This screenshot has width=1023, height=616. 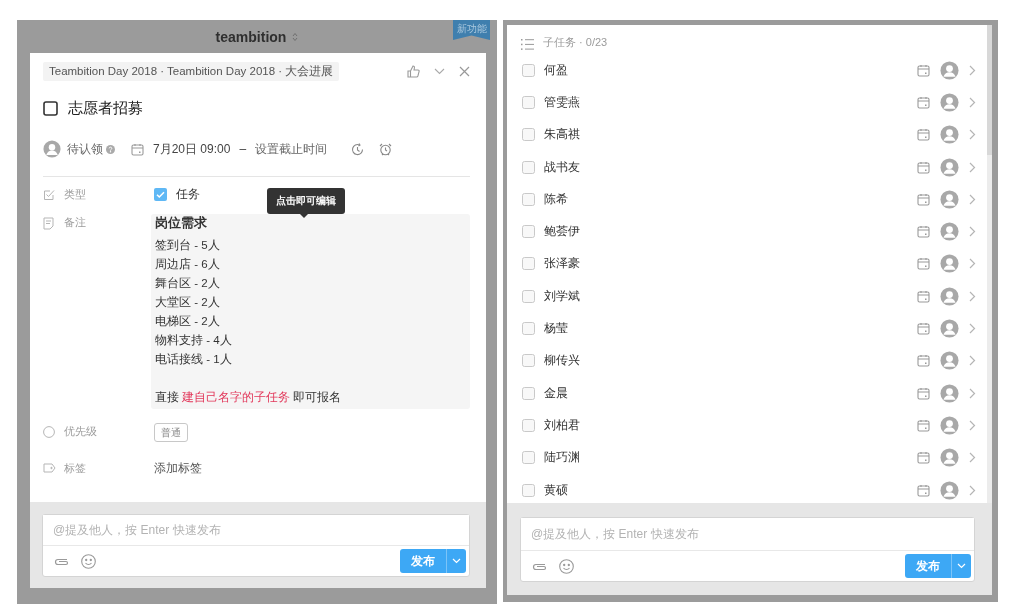 I want to click on repeat-icon, so click(x=358, y=149).